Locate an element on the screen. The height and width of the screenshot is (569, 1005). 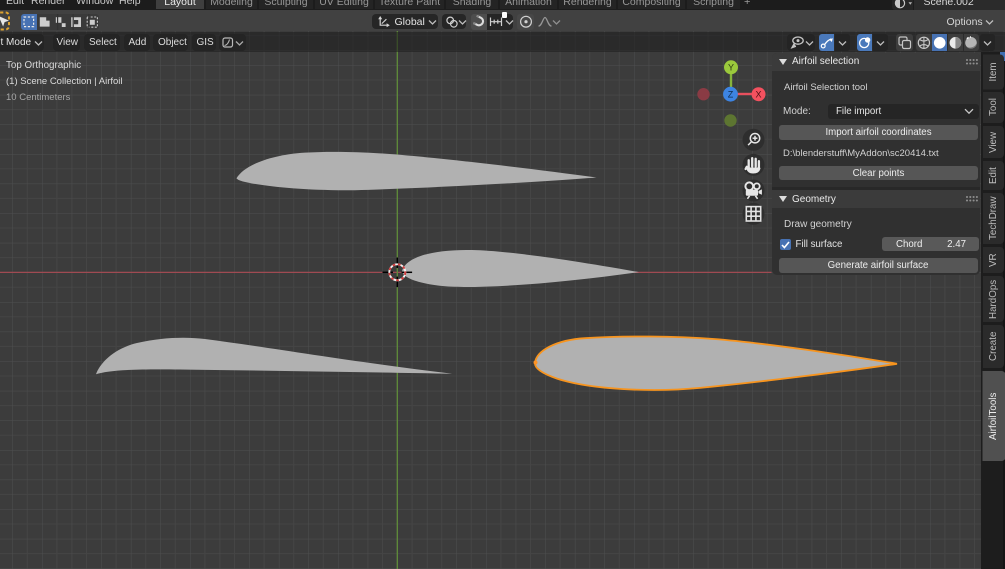
svg-text: Y is located at coordinates (731, 68).